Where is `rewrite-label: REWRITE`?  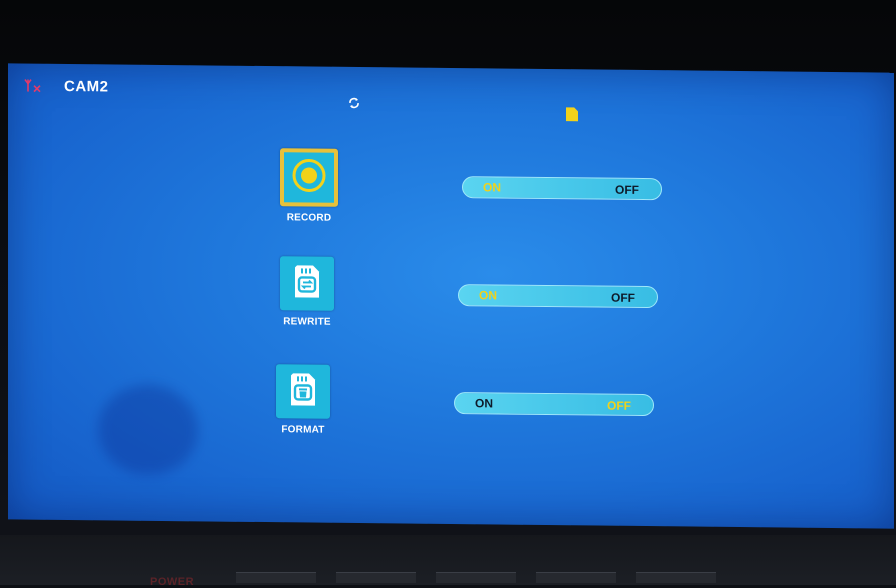
rewrite-label: REWRITE is located at coordinates (307, 322).